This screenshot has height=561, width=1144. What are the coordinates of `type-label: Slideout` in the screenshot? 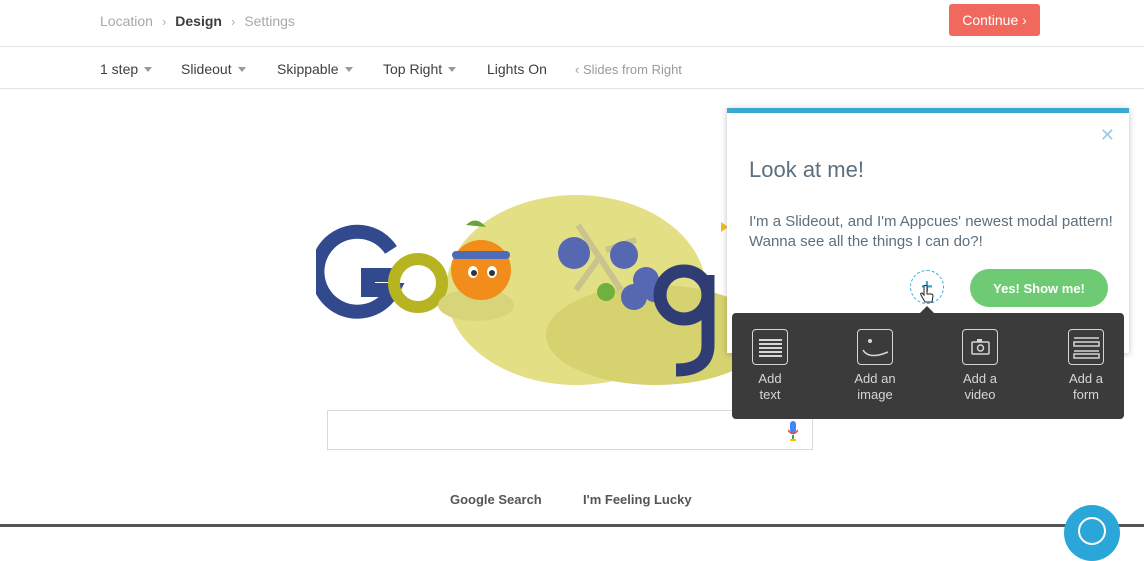 It's located at (206, 69).